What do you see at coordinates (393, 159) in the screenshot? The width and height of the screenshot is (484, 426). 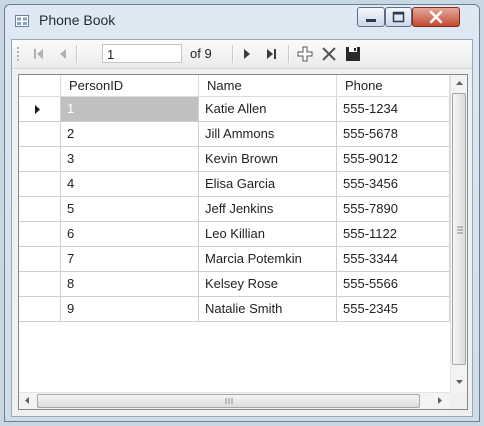 I see `table-cell: 555-9012` at bounding box center [393, 159].